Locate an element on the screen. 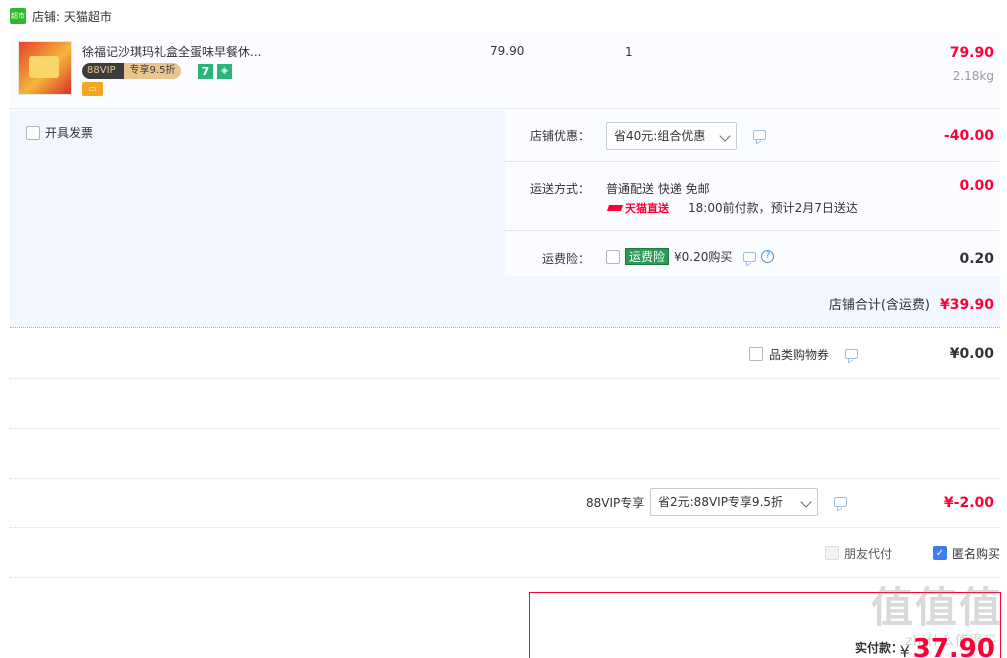 The width and height of the screenshot is (1007, 658). friend-pay-label: 朋友代付 is located at coordinates (868, 553).